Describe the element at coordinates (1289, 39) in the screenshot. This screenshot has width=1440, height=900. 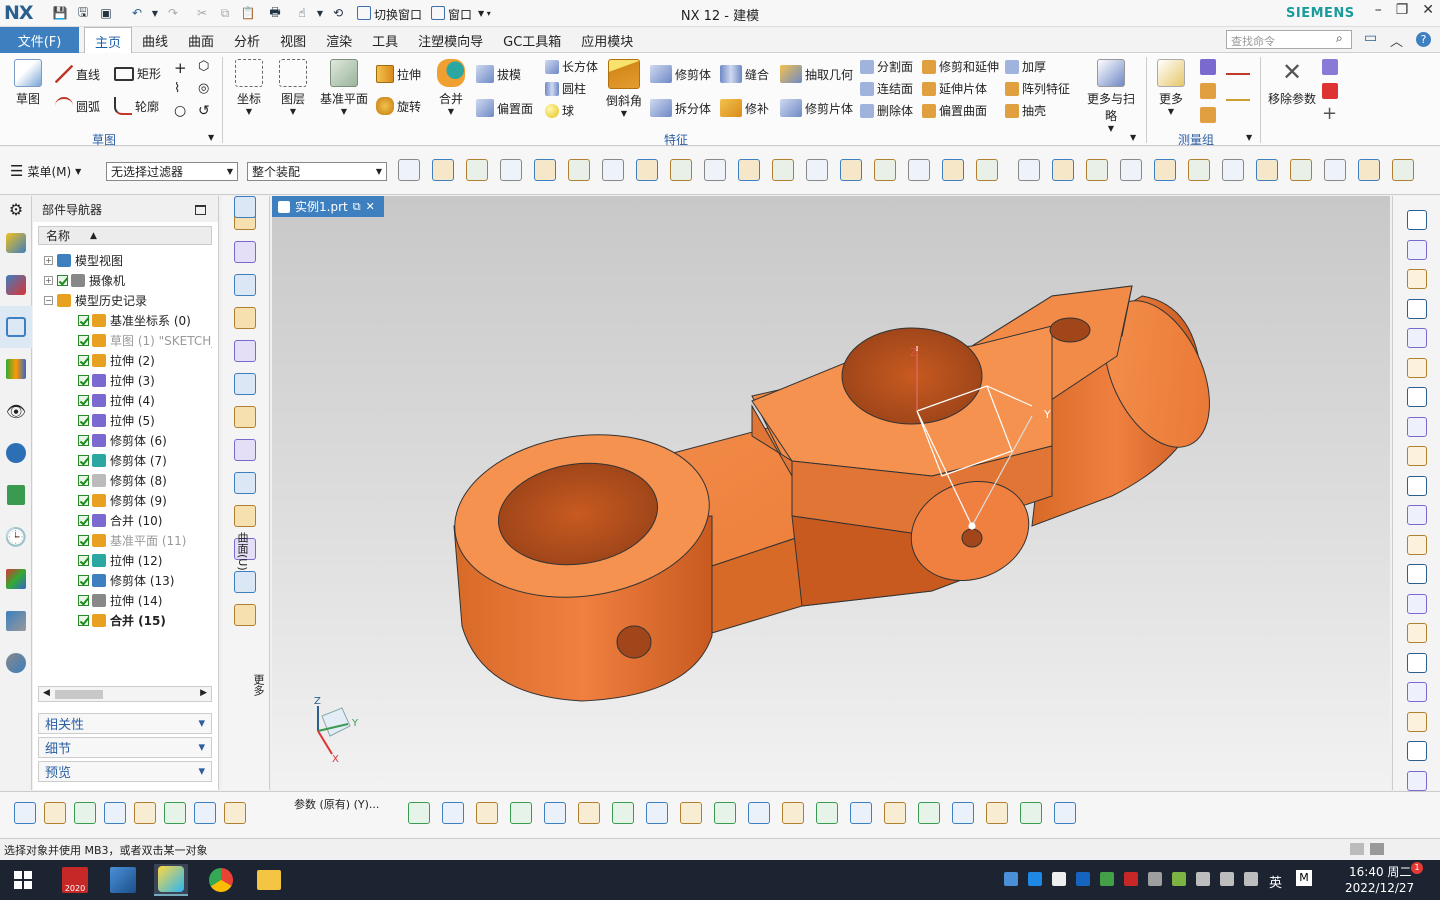
I see `command-search-input: 查找命令` at that location.